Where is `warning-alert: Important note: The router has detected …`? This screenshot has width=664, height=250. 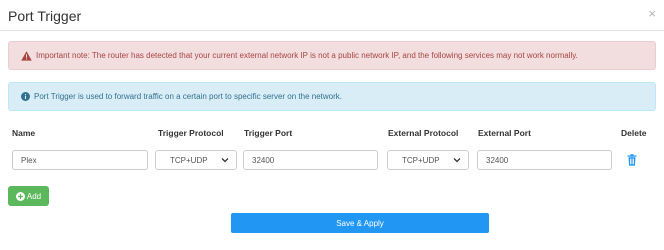
warning-alert: Important note: The router has detected … is located at coordinates (332, 55).